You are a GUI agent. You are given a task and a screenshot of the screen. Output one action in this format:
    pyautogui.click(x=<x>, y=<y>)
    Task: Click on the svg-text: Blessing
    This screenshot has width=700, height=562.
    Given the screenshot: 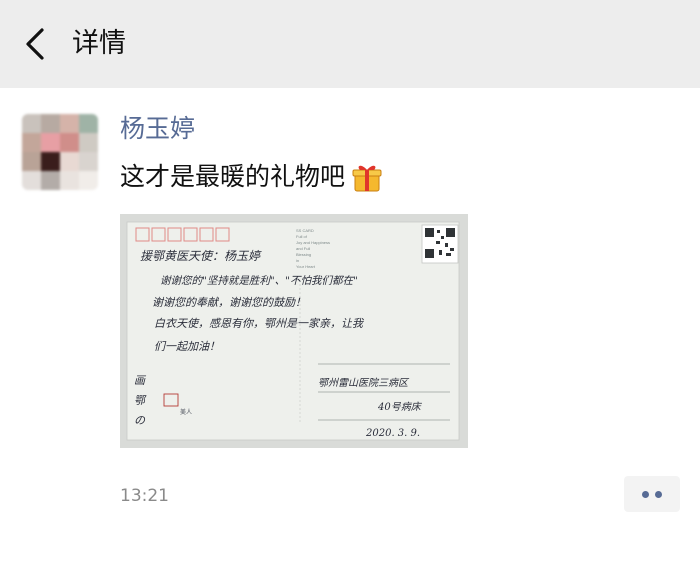 What is the action you would take?
    pyautogui.click(x=303, y=254)
    